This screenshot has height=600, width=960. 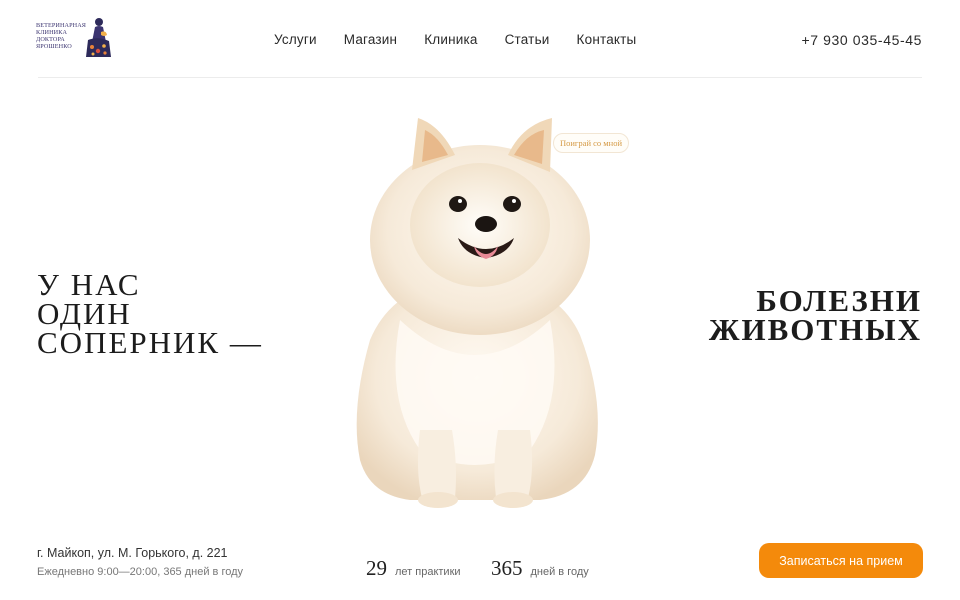 What do you see at coordinates (559, 572) in the screenshot?
I see `stat-label: дней в году` at bounding box center [559, 572].